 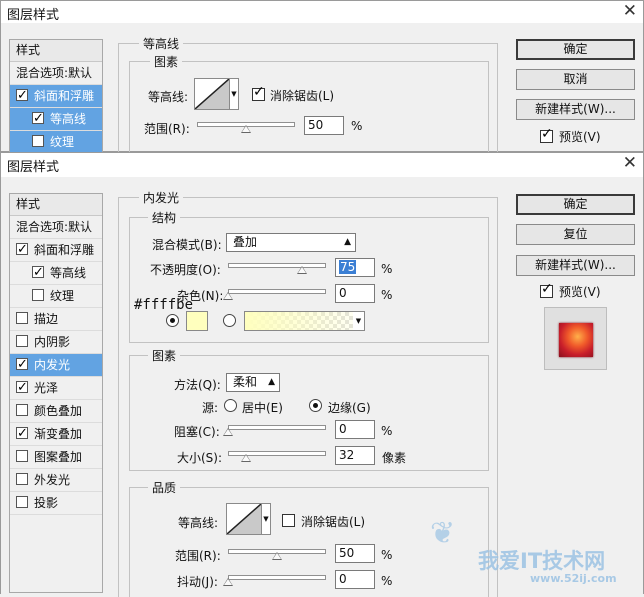 What do you see at coordinates (271, 382) in the screenshot?
I see `method-arrow-icon: ▲` at bounding box center [271, 382].